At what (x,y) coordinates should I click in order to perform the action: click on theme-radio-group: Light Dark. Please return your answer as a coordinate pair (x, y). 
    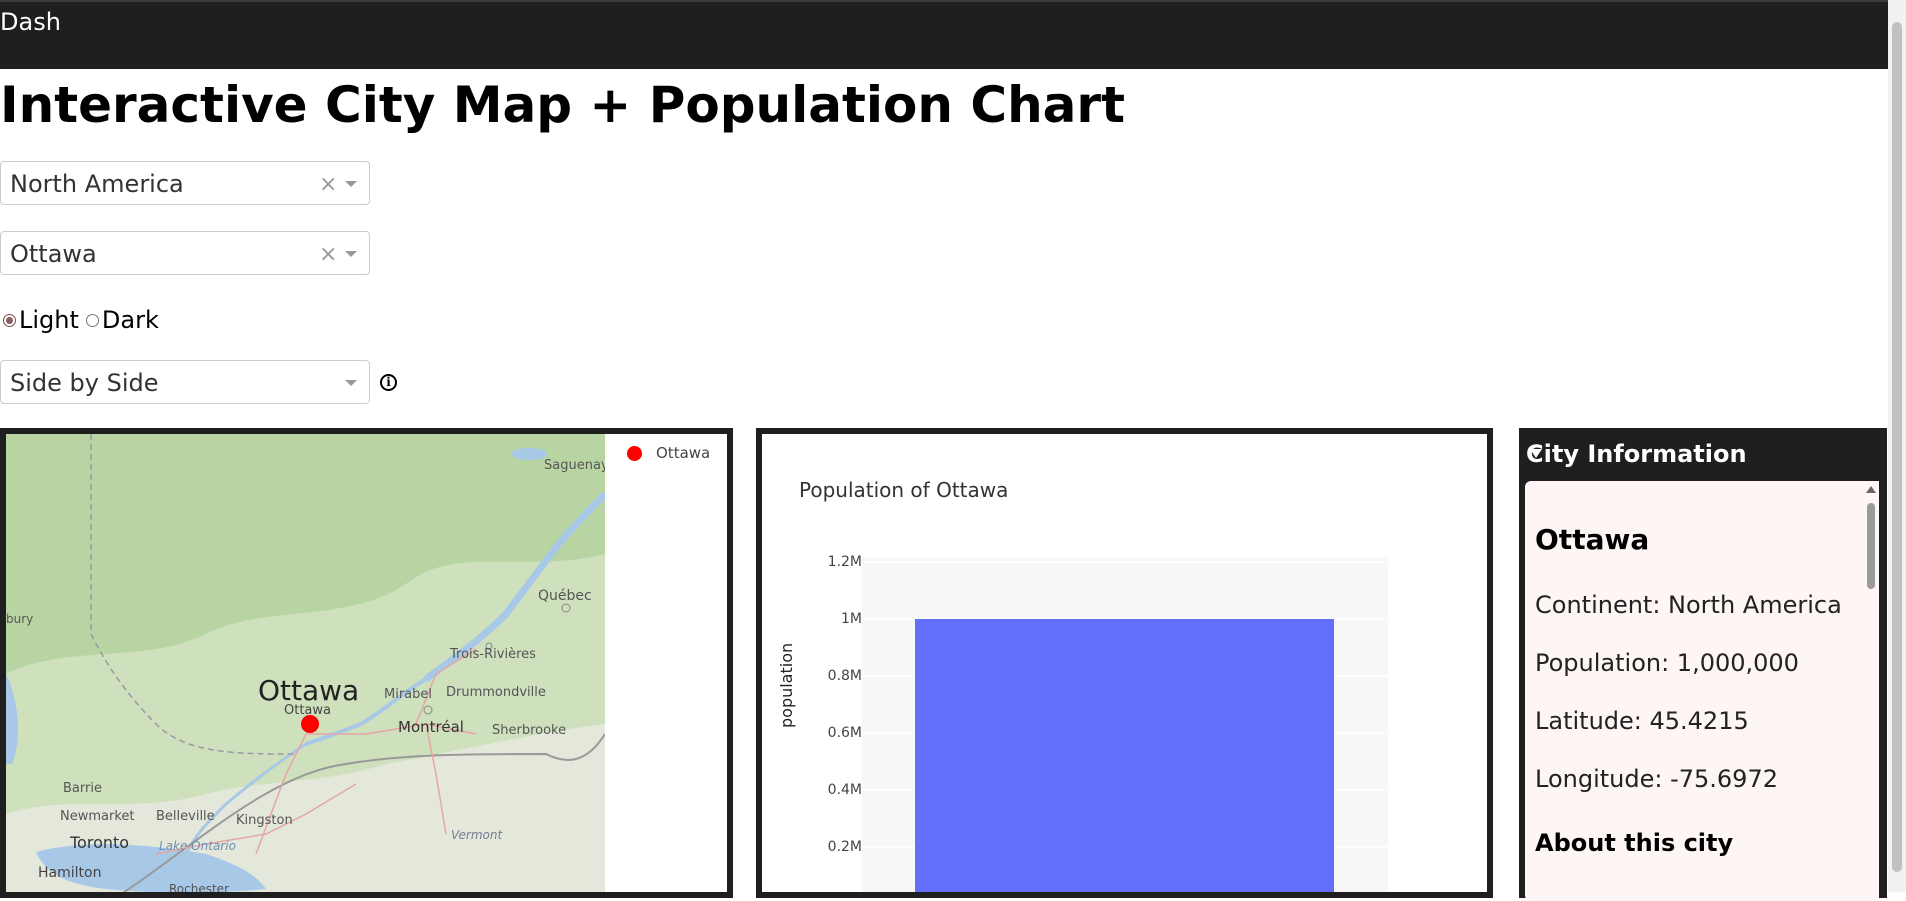
    Looking at the image, I should click on (79, 320).